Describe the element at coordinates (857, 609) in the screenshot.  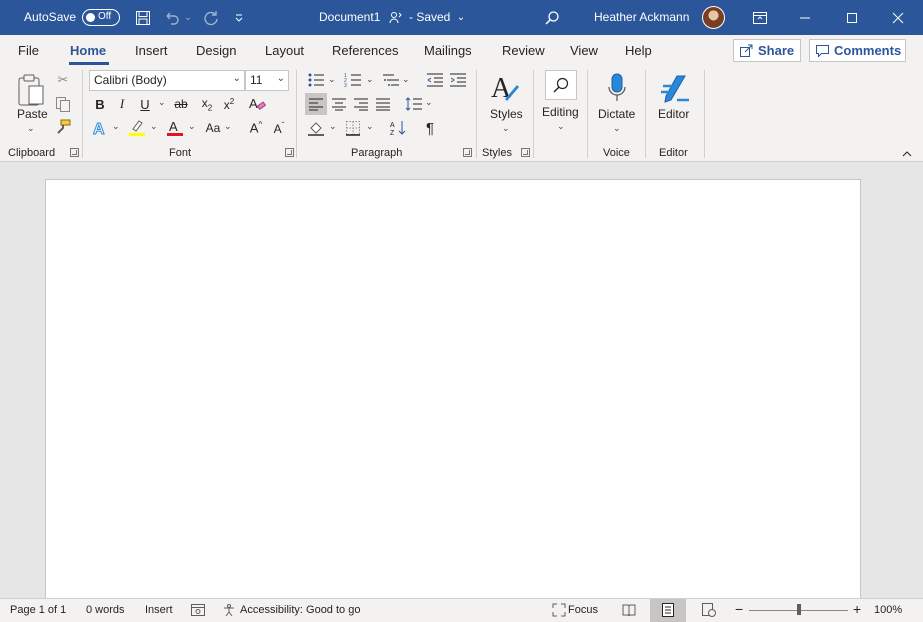
I see `zoom-in-icon: +` at that location.